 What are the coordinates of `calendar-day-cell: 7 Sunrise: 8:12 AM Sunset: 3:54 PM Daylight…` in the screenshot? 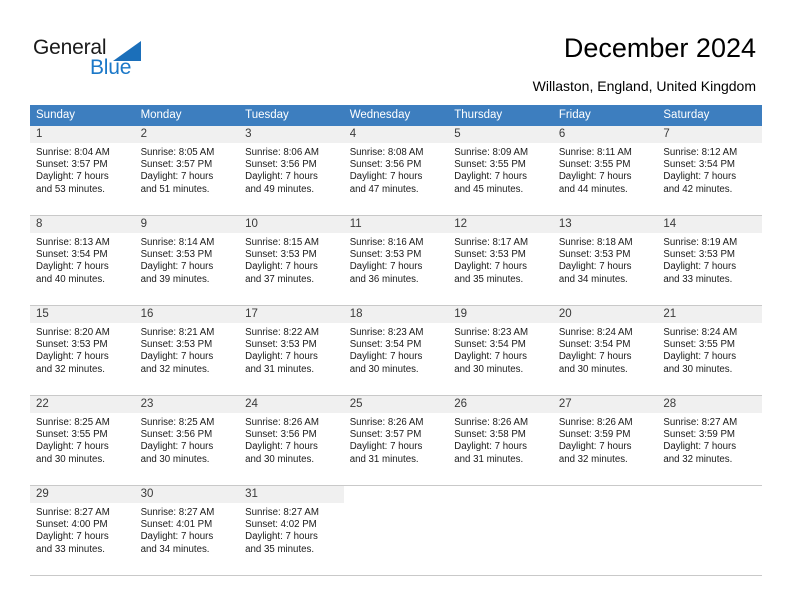 It's located at (709, 170).